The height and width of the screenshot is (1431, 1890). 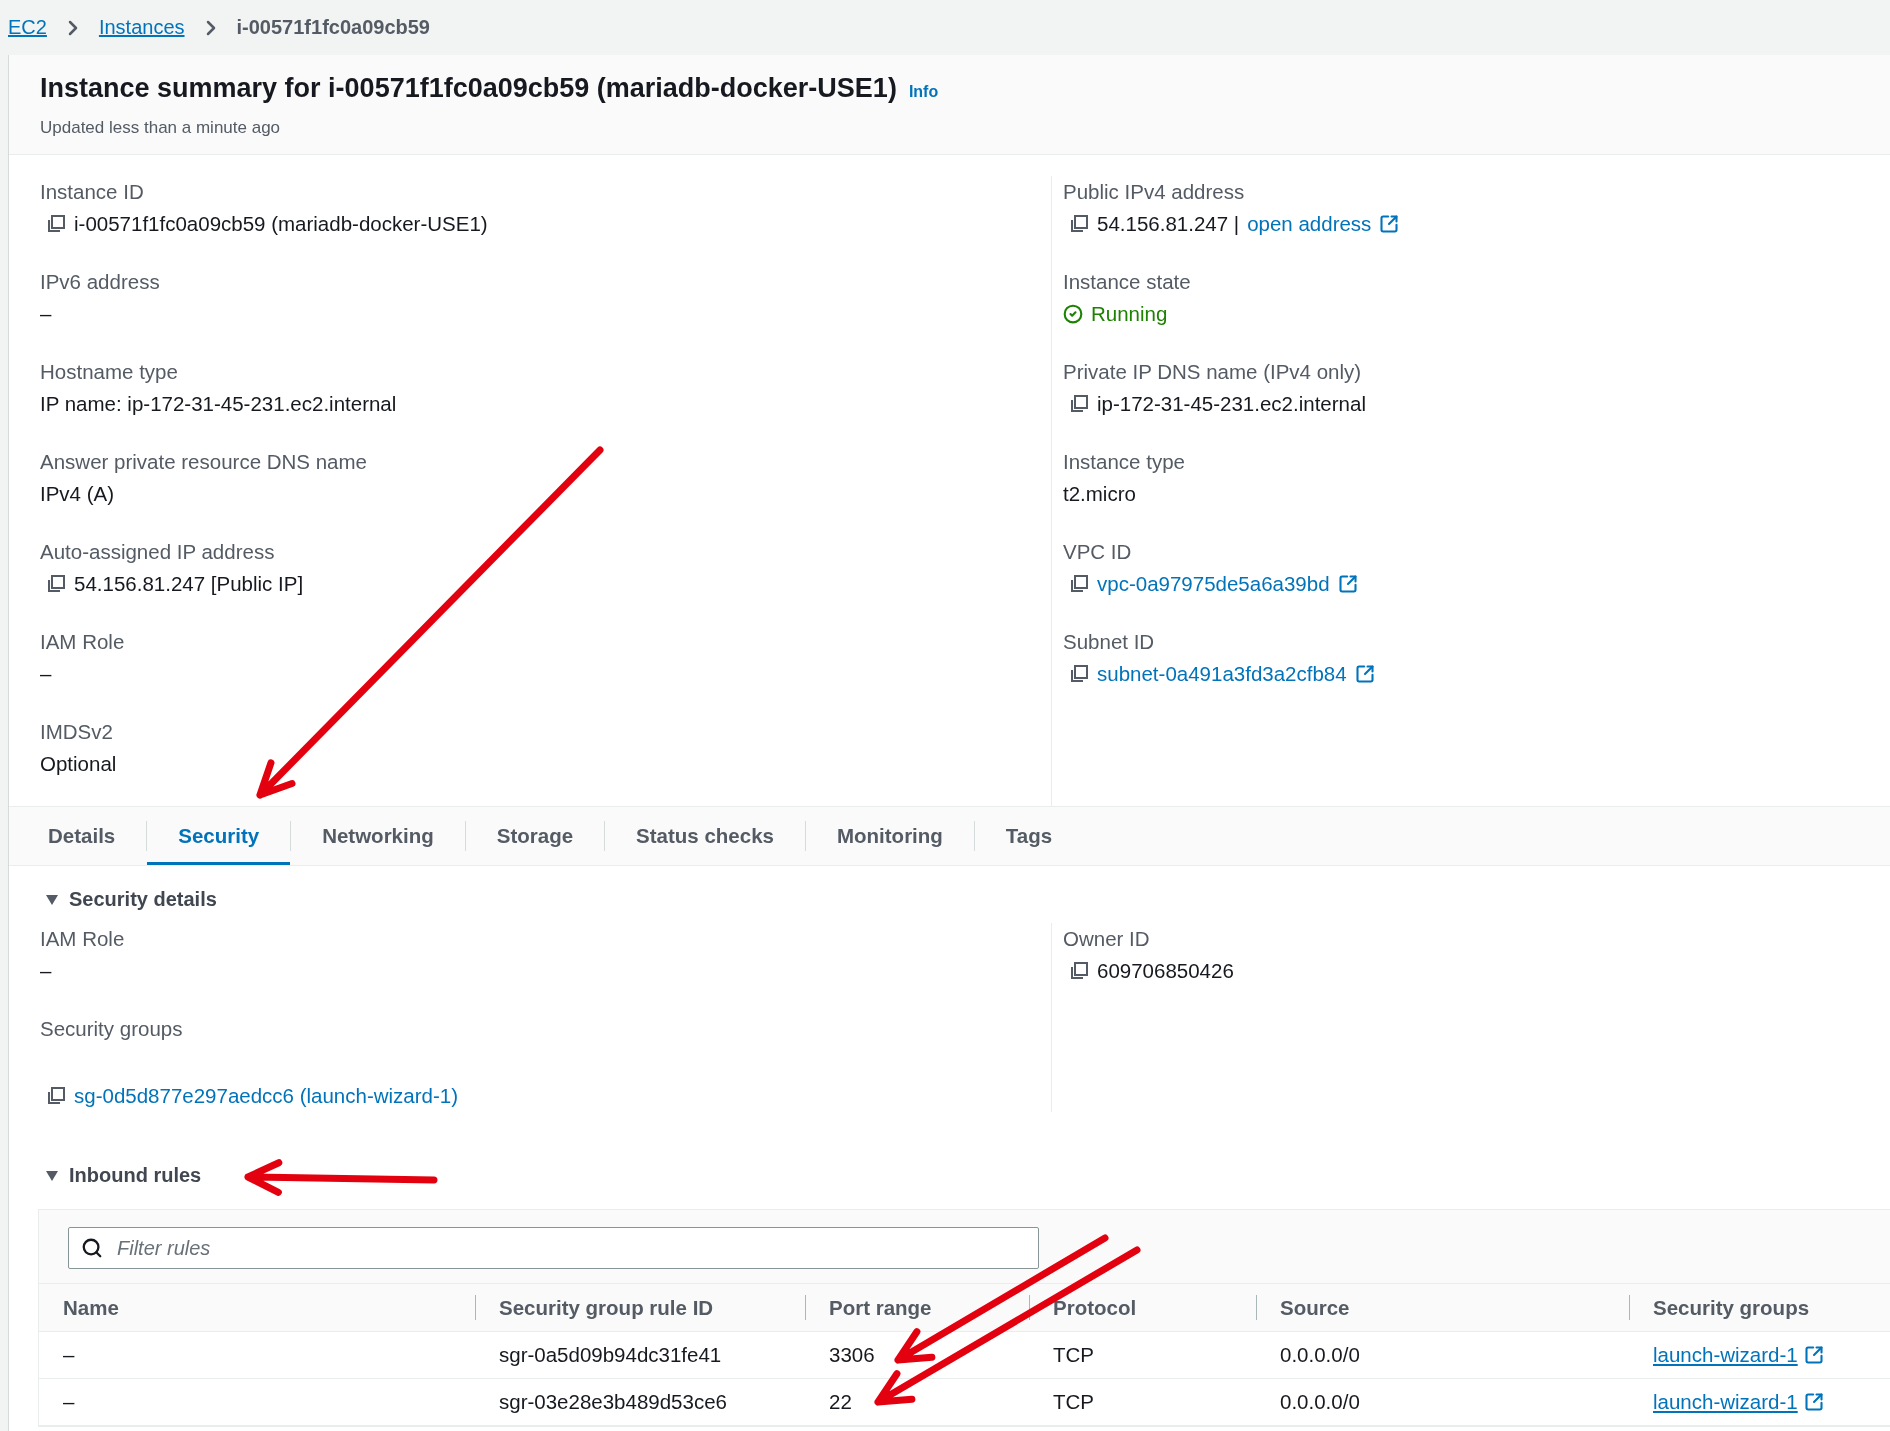 What do you see at coordinates (91, 1307) in the screenshot?
I see `column-header: Name` at bounding box center [91, 1307].